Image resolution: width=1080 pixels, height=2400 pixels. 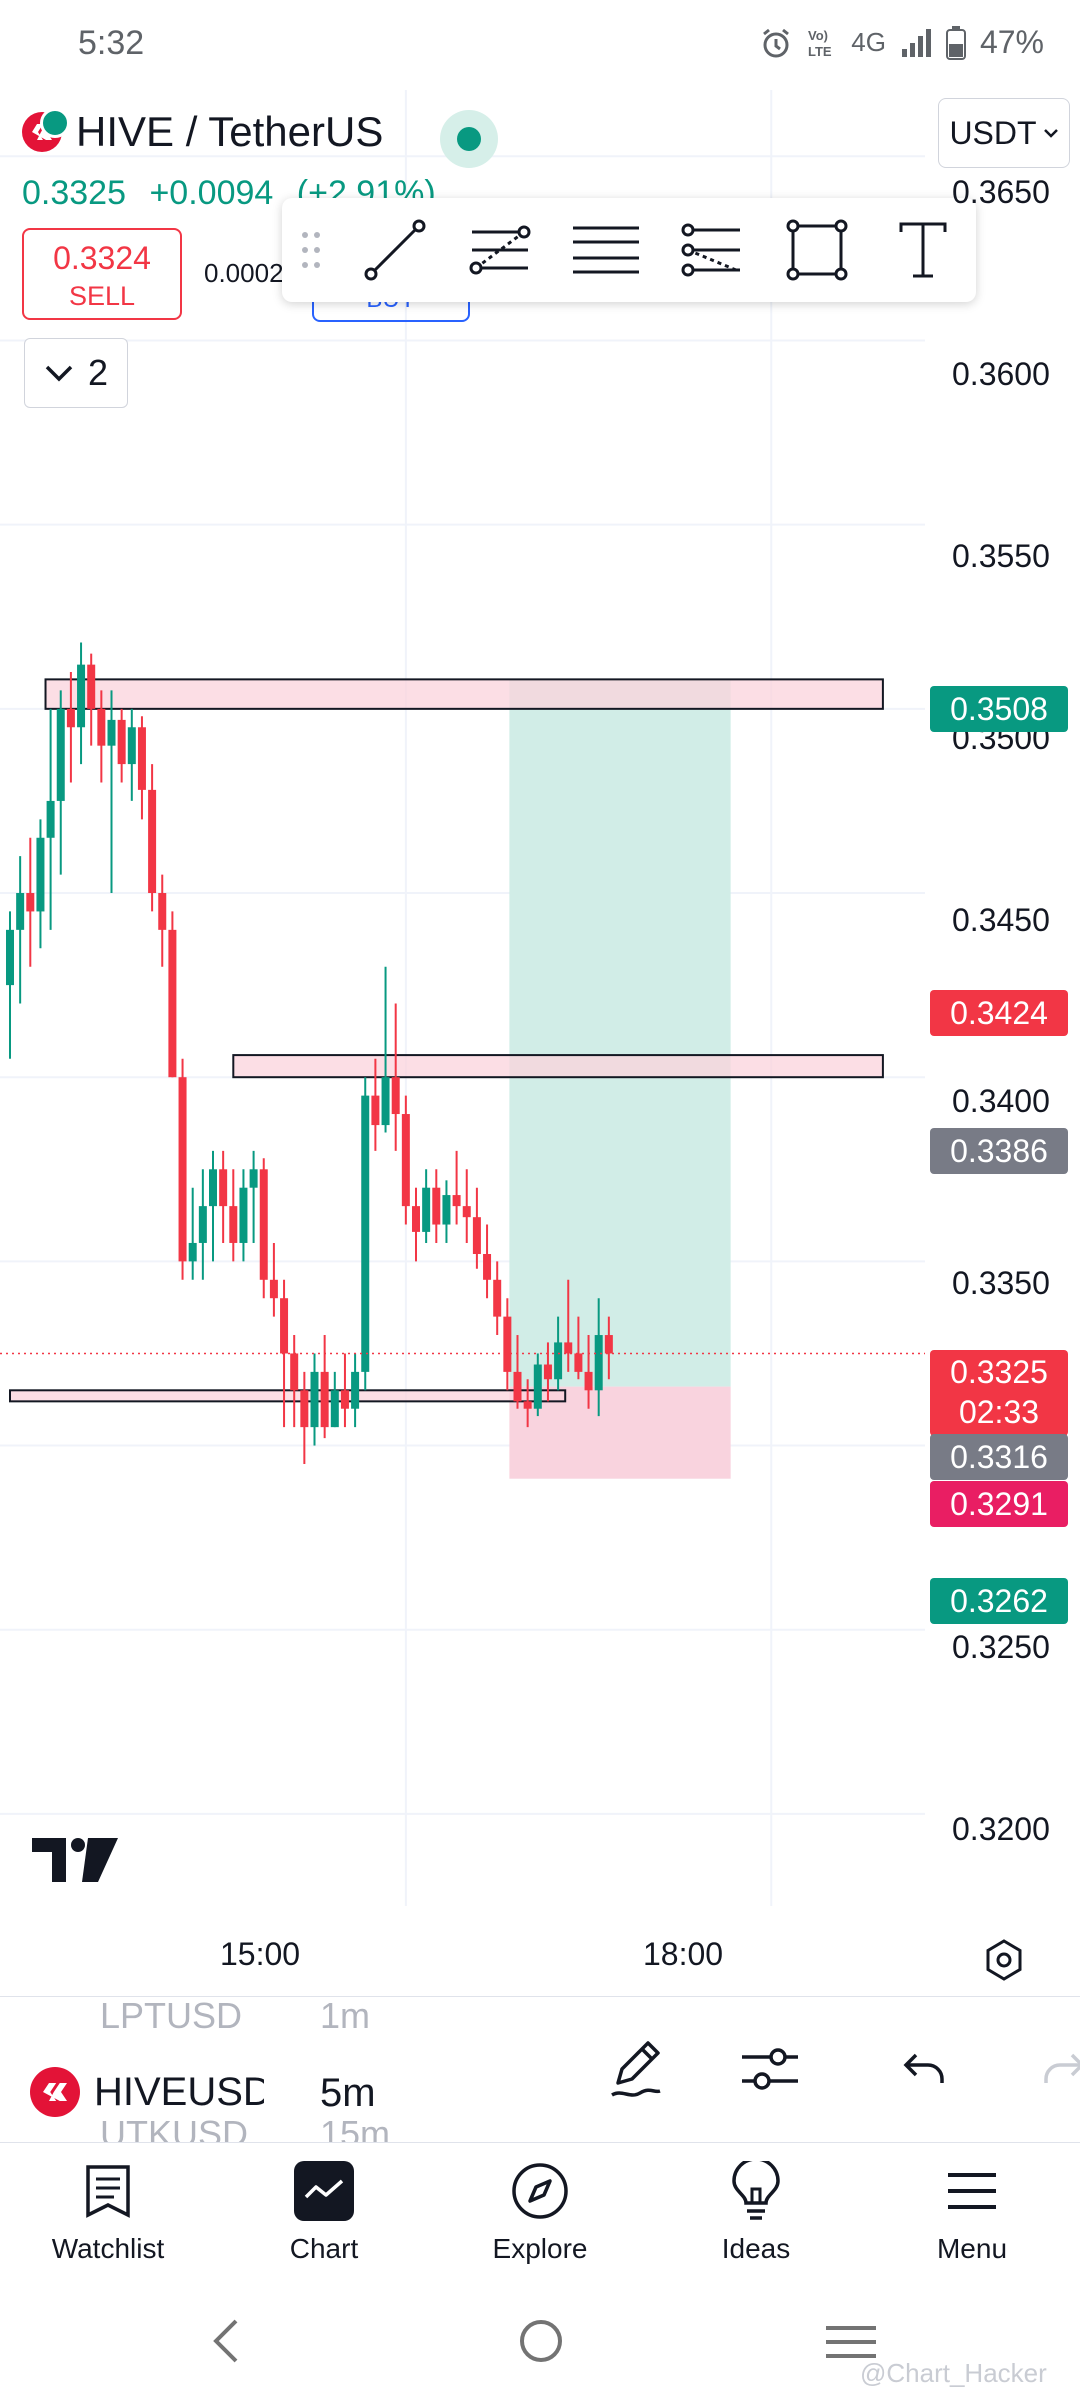 What do you see at coordinates (1001, 1829) in the screenshot?
I see `price-tick: 0.3200` at bounding box center [1001, 1829].